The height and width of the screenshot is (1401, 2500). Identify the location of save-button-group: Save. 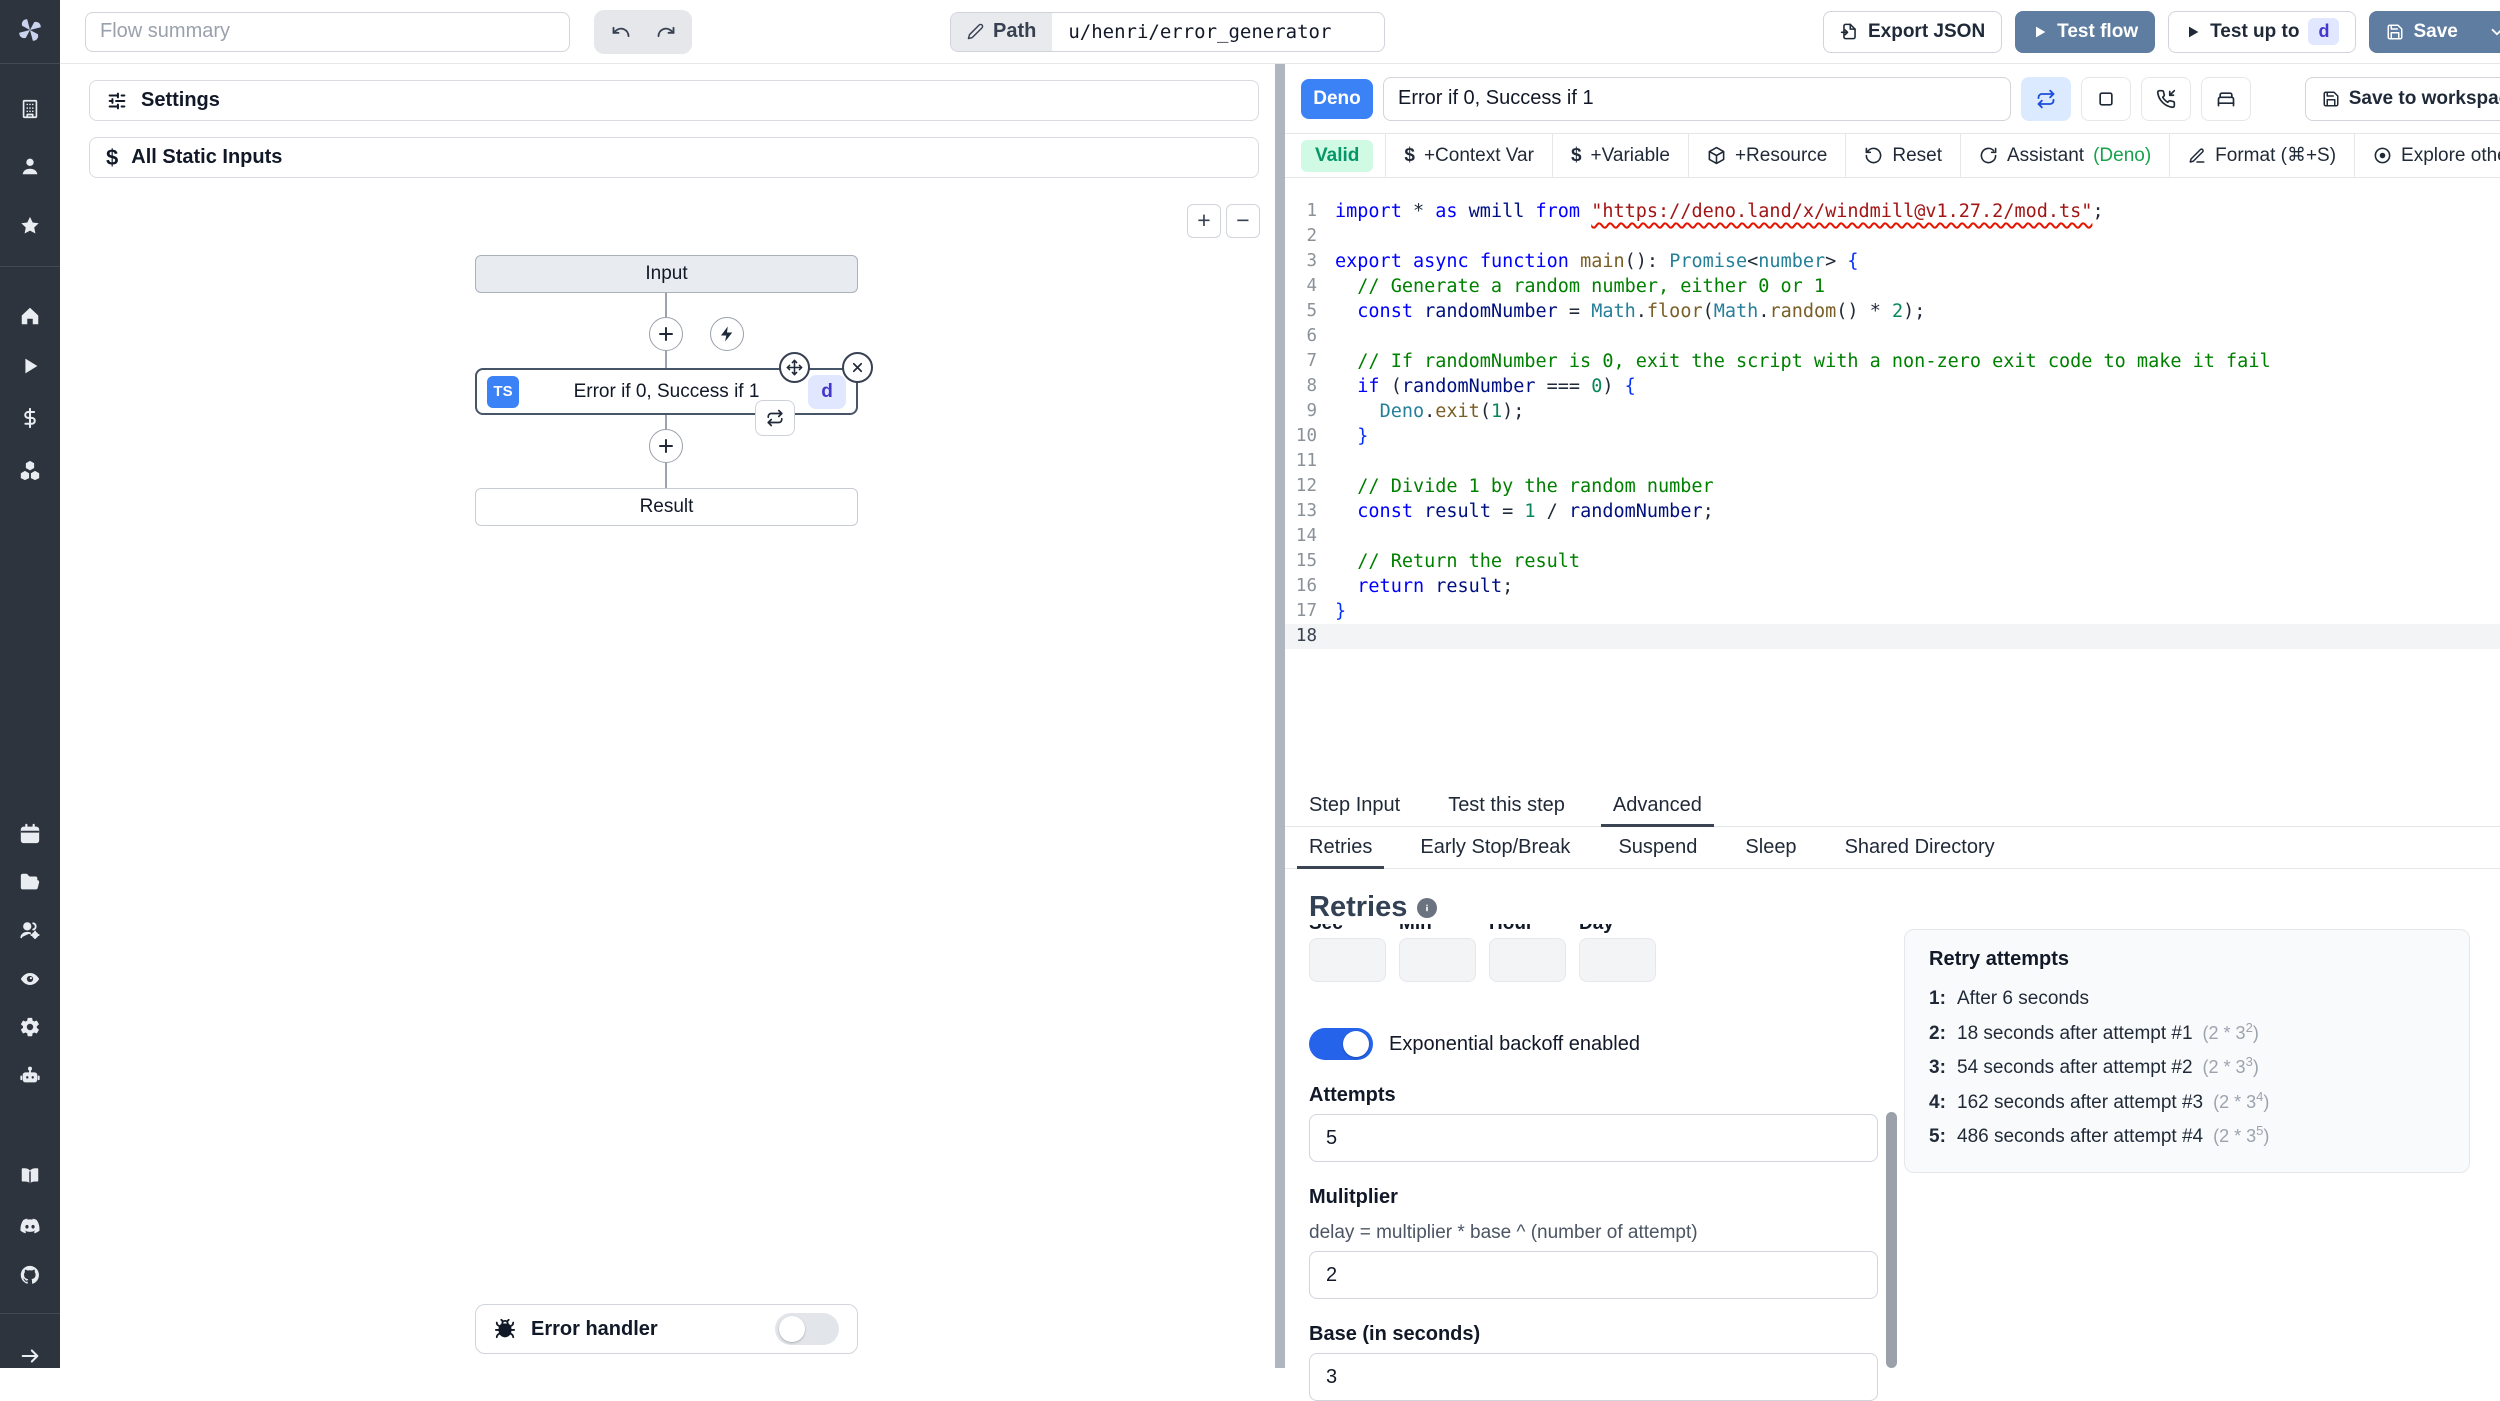
(2434, 31).